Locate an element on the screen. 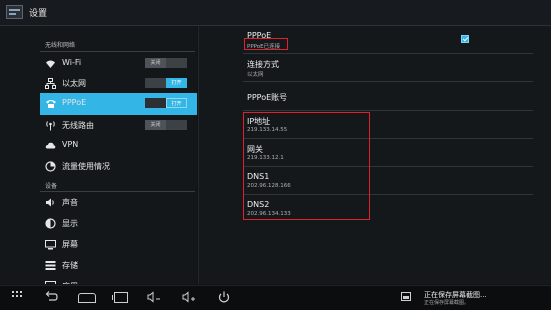  speaker-icon is located at coordinates (50, 202).